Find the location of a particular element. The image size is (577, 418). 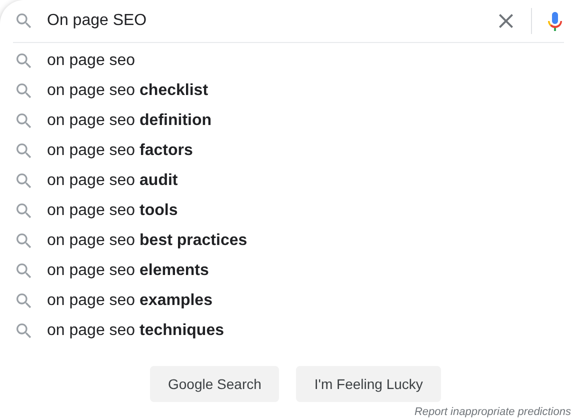

suggestion-item: on page seo best practices is located at coordinates (147, 241).